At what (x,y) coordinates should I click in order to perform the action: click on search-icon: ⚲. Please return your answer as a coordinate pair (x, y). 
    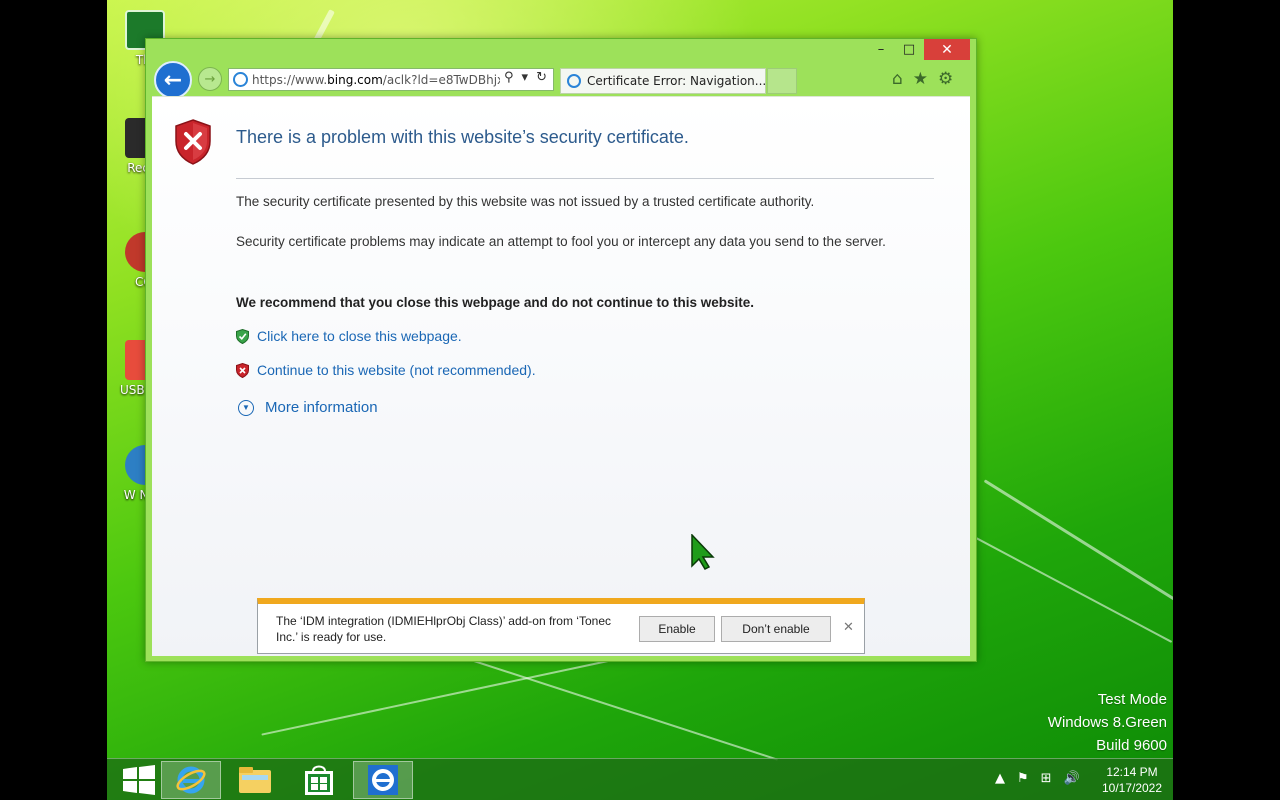
    Looking at the image, I should click on (509, 77).